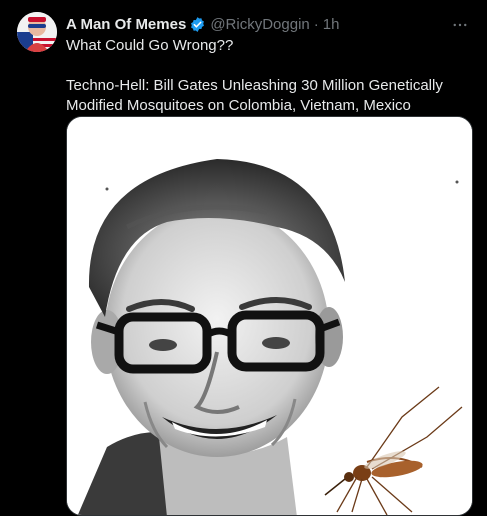 The height and width of the screenshot is (516, 487). What do you see at coordinates (259, 24) in the screenshot?
I see `user-handle: @RickyDoggin` at bounding box center [259, 24].